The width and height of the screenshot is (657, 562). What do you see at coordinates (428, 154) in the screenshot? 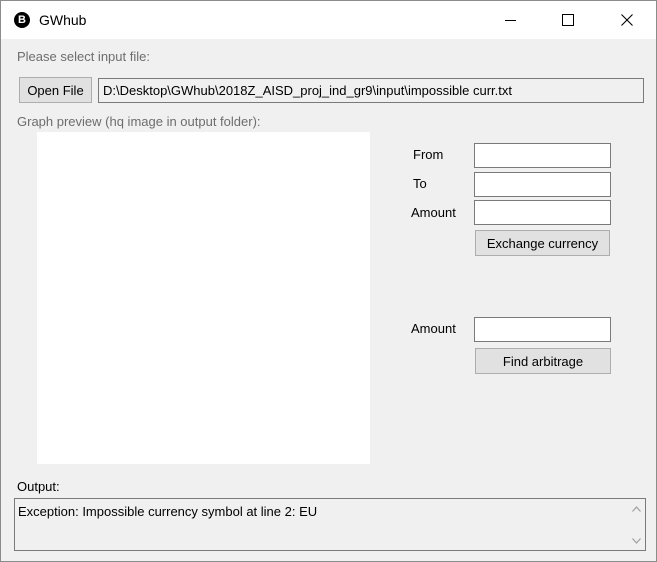
I see `from-label: From` at bounding box center [428, 154].